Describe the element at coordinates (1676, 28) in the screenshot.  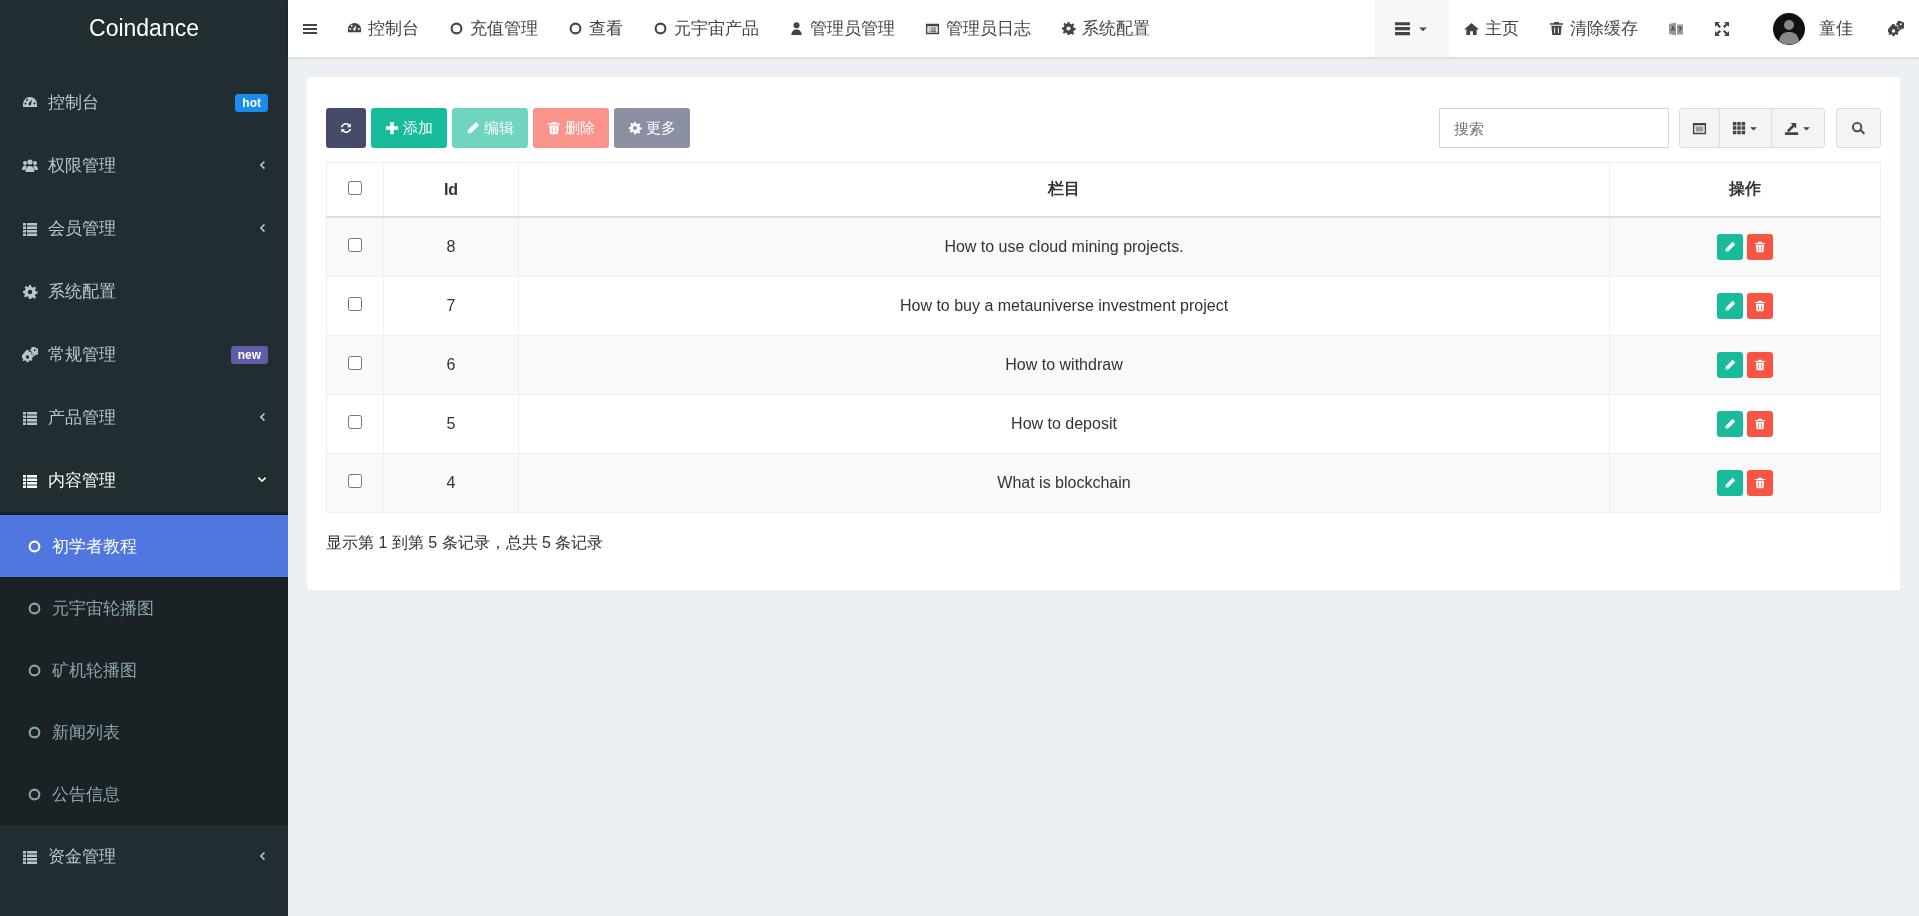
I see `translate-icon` at that location.